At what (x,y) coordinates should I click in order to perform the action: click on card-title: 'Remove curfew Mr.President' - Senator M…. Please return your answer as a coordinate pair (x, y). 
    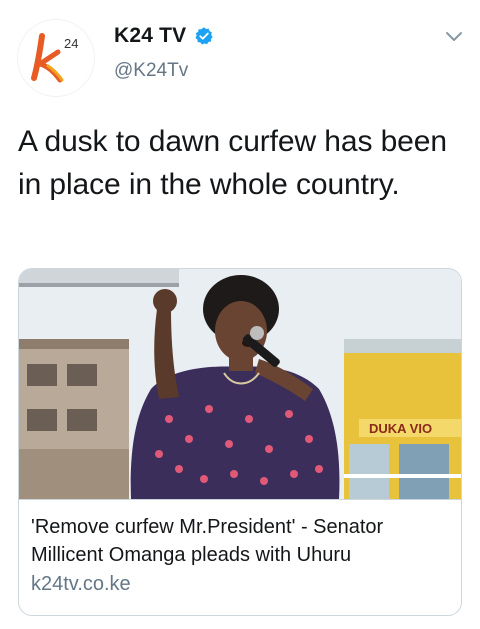
    Looking at the image, I should click on (241, 541).